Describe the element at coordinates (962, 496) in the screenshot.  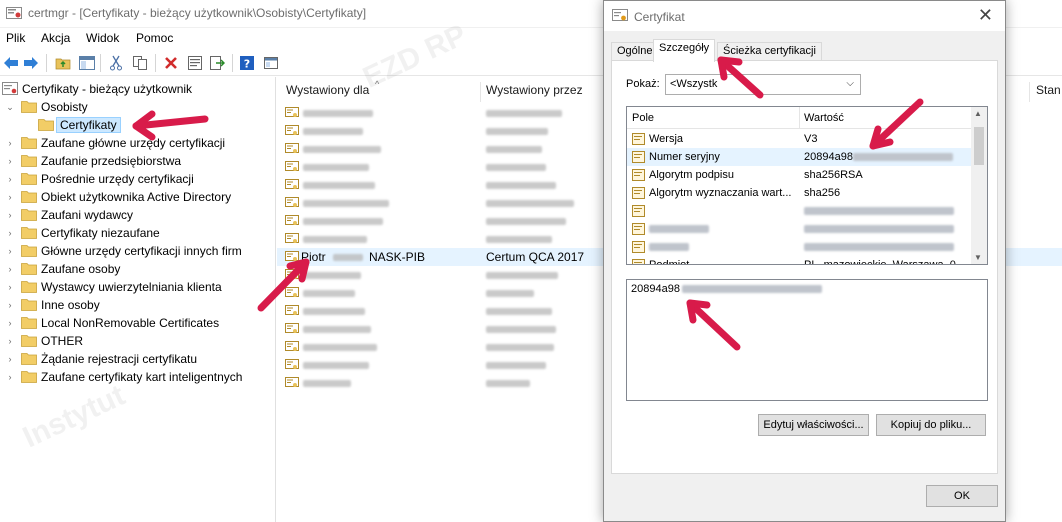
I see `ok-button: OK` at that location.